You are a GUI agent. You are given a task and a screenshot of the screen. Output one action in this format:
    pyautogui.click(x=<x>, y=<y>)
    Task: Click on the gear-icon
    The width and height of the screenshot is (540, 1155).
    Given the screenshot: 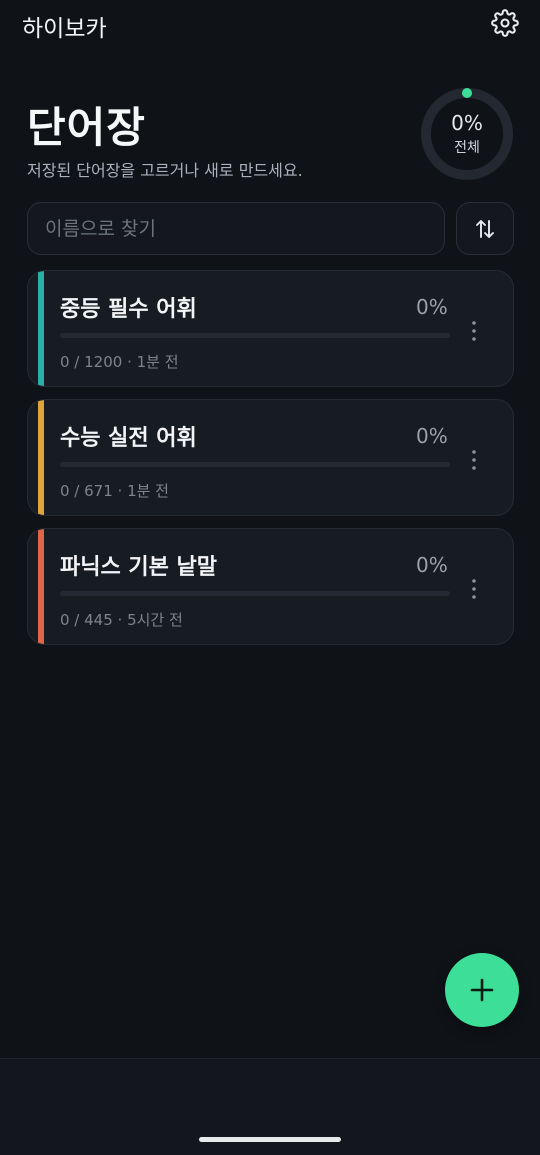 What is the action you would take?
    pyautogui.click(x=505, y=23)
    